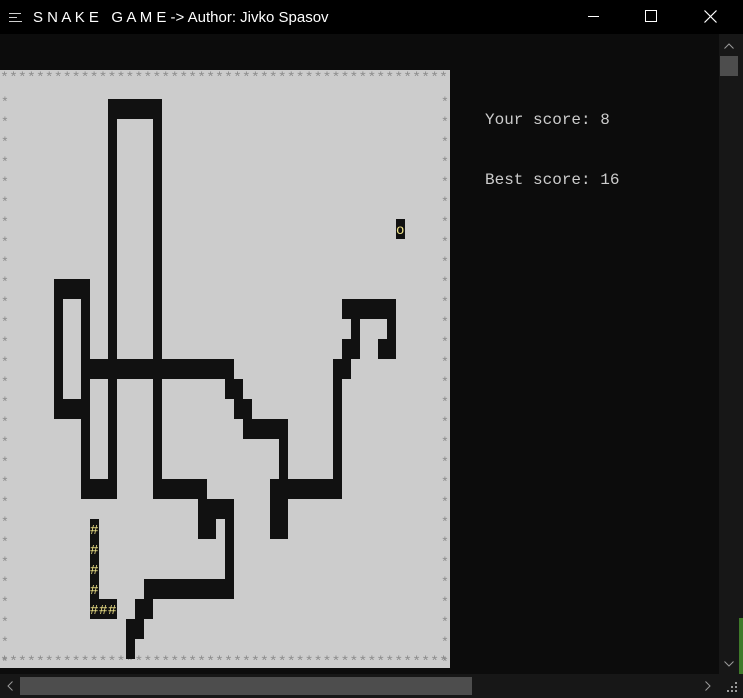 This screenshot has height=698, width=743. What do you see at coordinates (246, 686) in the screenshot?
I see `horizontal-scroll-thumb` at bounding box center [246, 686].